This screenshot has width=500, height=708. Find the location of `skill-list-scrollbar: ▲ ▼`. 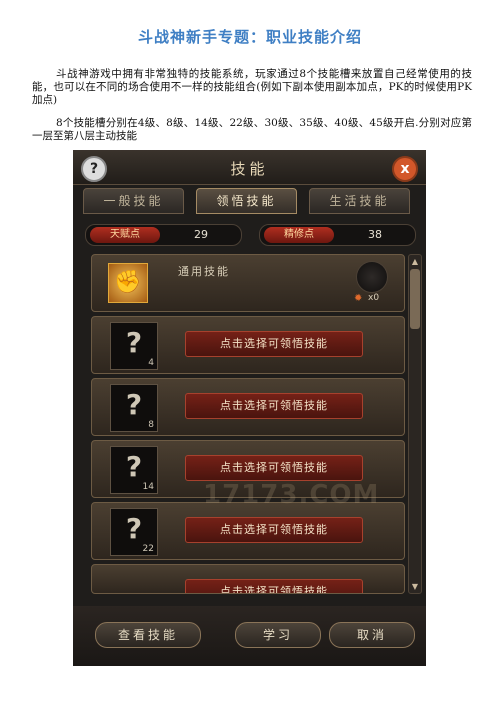

skill-list-scrollbar: ▲ ▼ is located at coordinates (415, 424).